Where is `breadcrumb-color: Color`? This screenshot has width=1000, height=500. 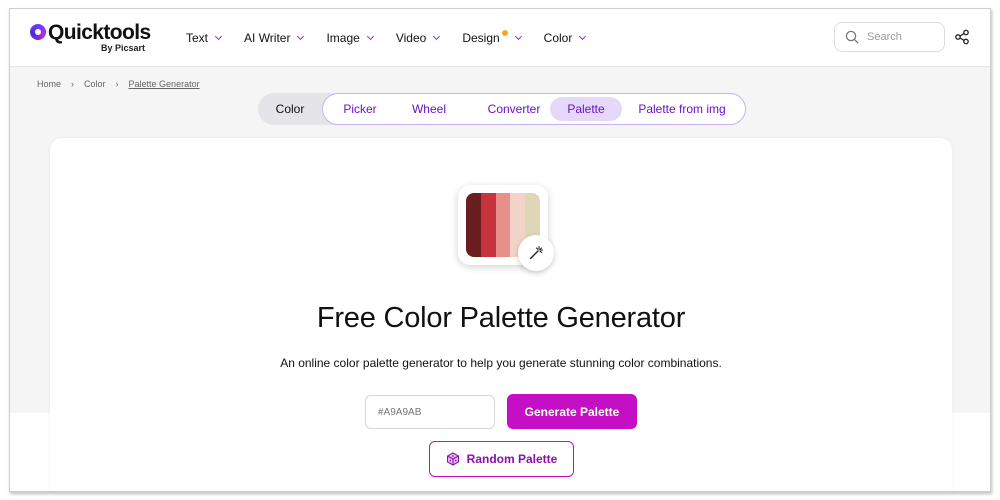 breadcrumb-color: Color is located at coordinates (95, 84).